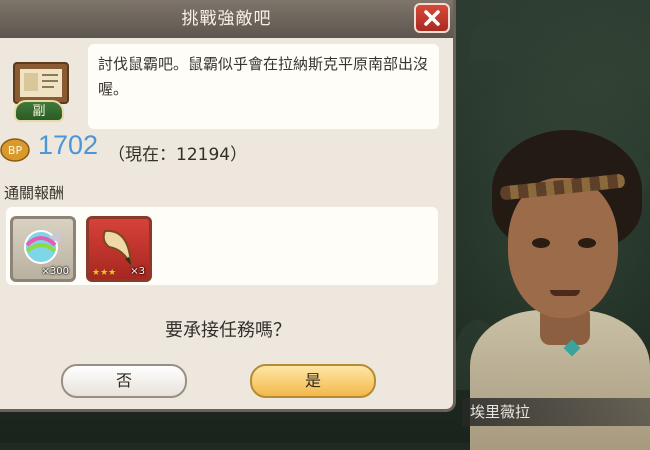 This screenshot has width=650, height=450. I want to click on bp-icon: BP, so click(15, 150).